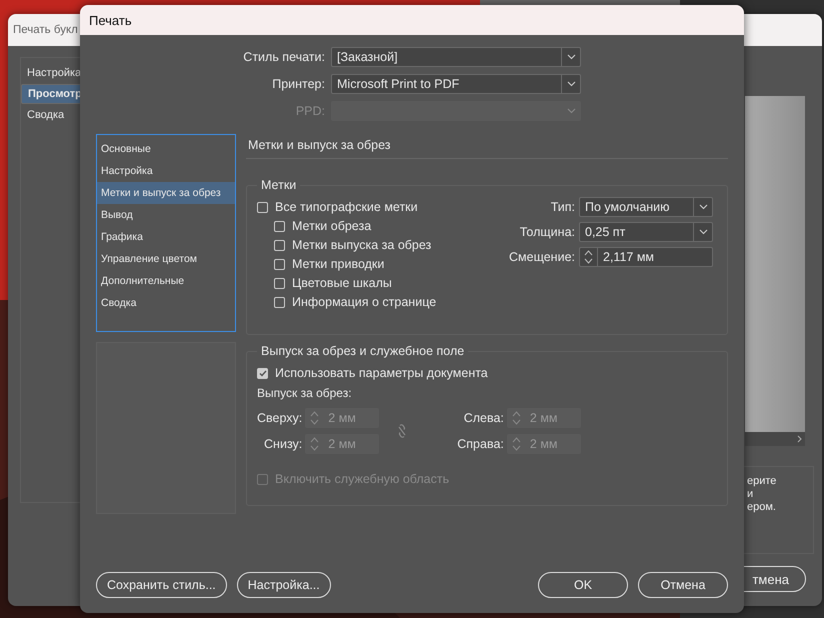 The height and width of the screenshot is (618, 824). Describe the element at coordinates (392, 302) in the screenshot. I see `checkbox: Информация о странице` at that location.